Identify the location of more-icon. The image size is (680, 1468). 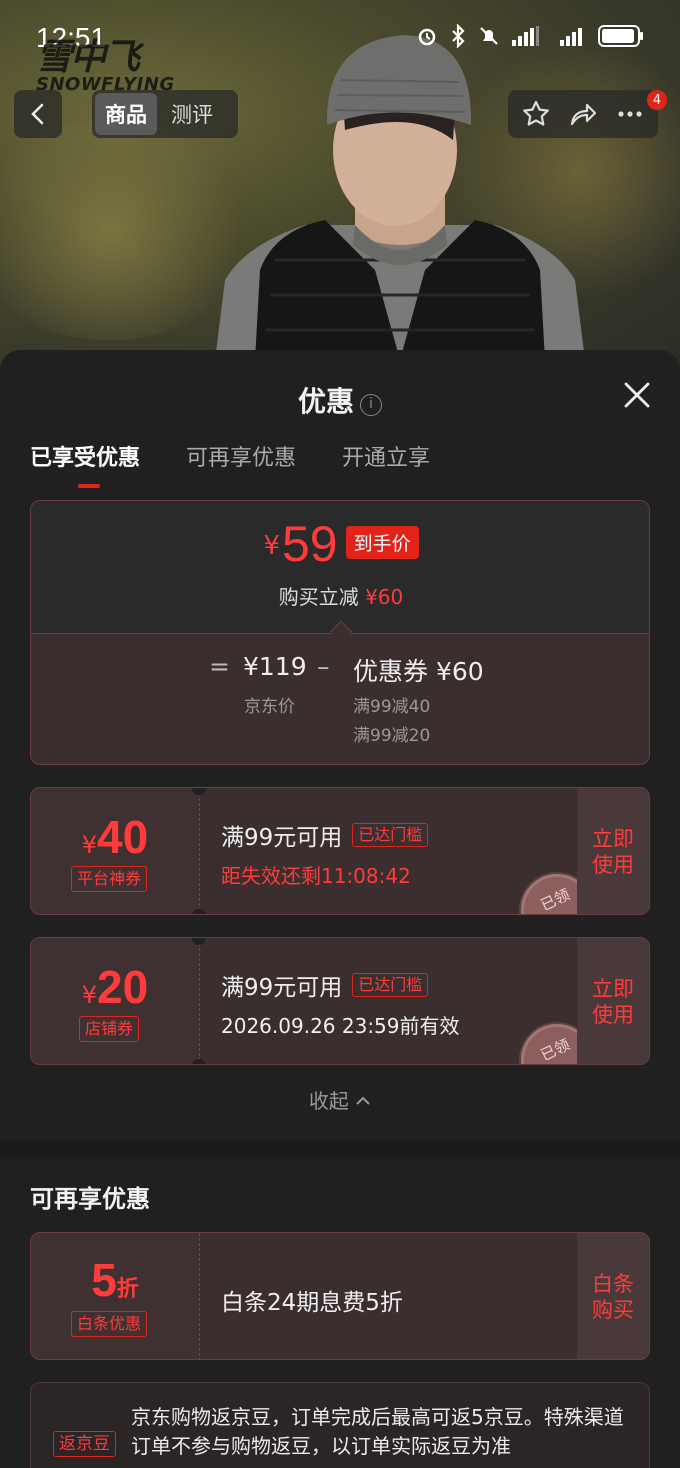
(630, 114).